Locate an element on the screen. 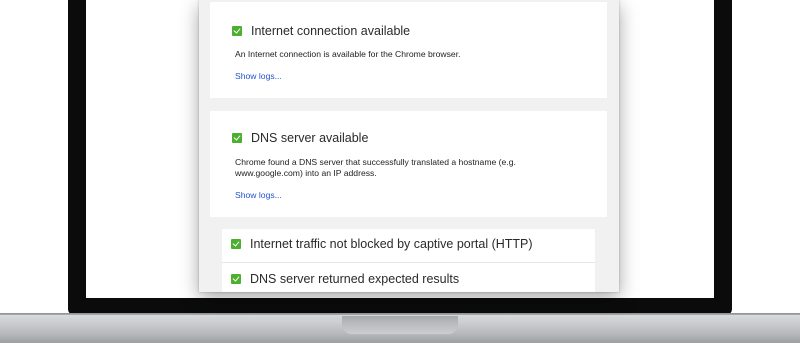 The width and height of the screenshot is (800, 343). dns-results-title: DNS server returned expected results is located at coordinates (355, 279).